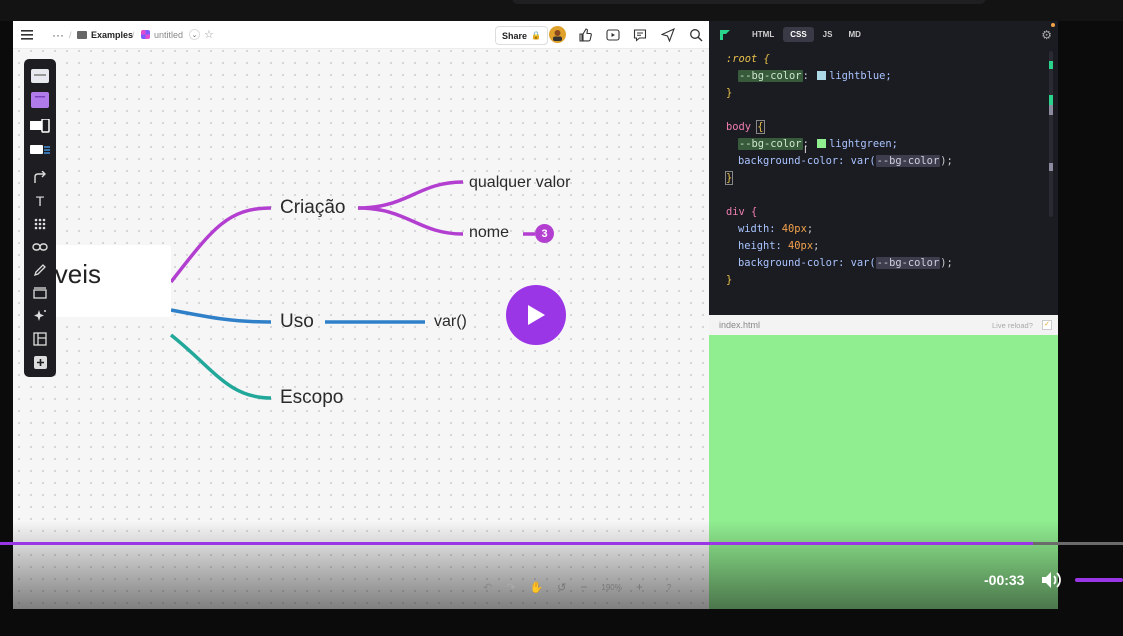  I want to click on card-icon, so click(40, 150).